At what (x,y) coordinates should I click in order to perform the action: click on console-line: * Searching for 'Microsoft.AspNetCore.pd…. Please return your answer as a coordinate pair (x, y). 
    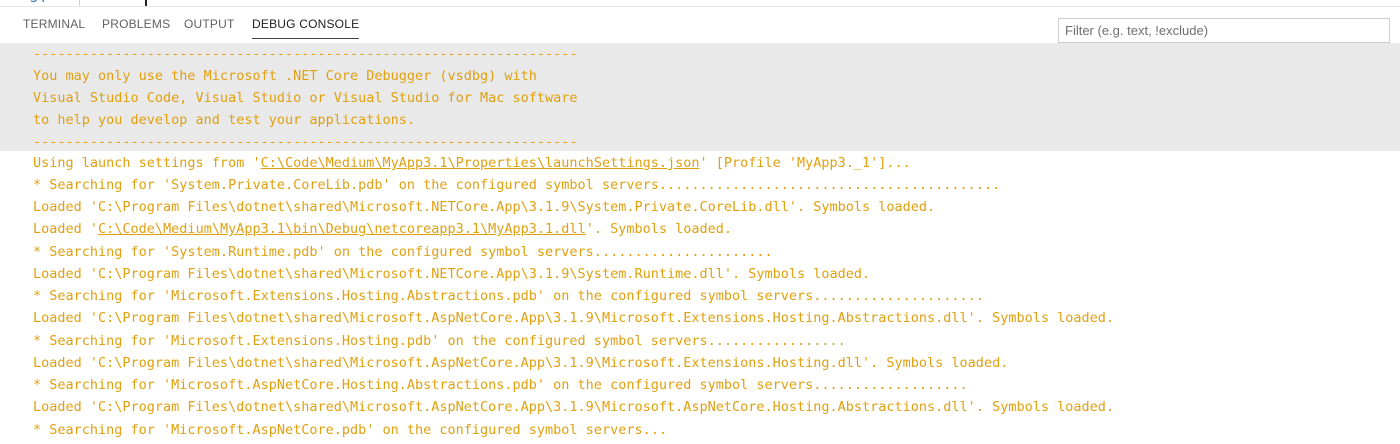
    Looking at the image, I should click on (350, 430).